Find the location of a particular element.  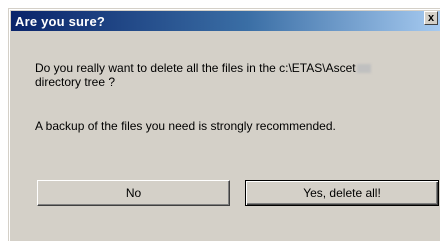

message-line-2: directory tree ? is located at coordinates (75, 82).